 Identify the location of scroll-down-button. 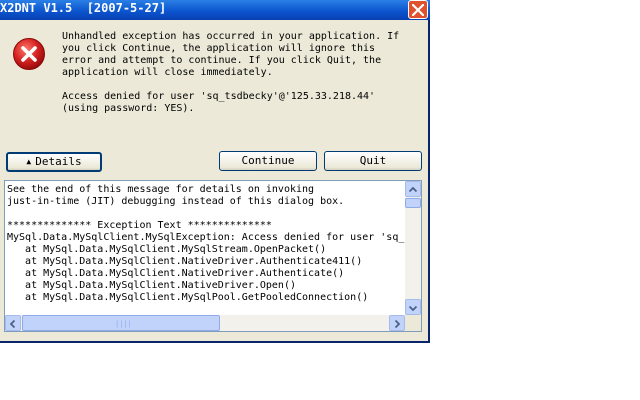
(413, 307).